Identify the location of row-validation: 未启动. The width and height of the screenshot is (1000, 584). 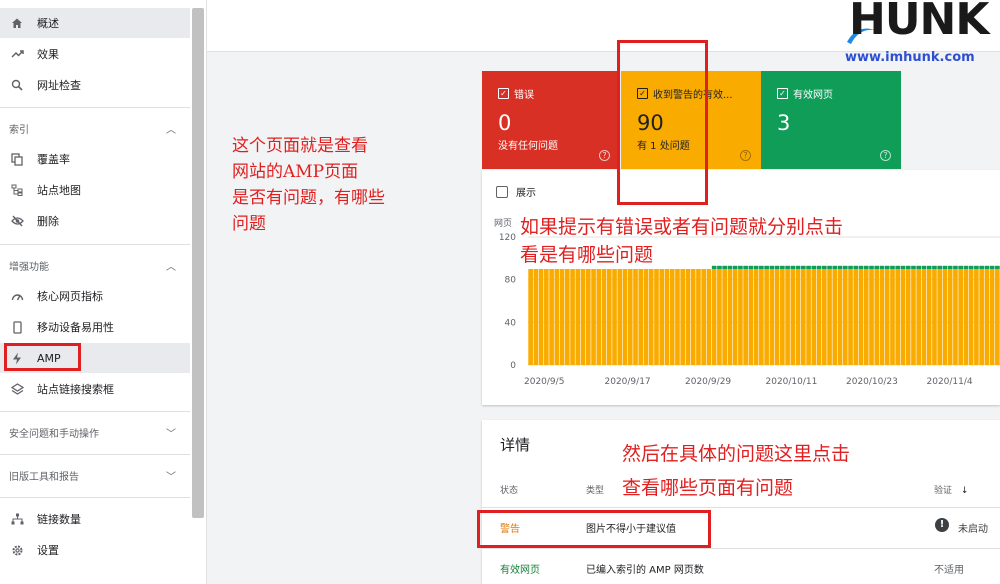
(973, 529).